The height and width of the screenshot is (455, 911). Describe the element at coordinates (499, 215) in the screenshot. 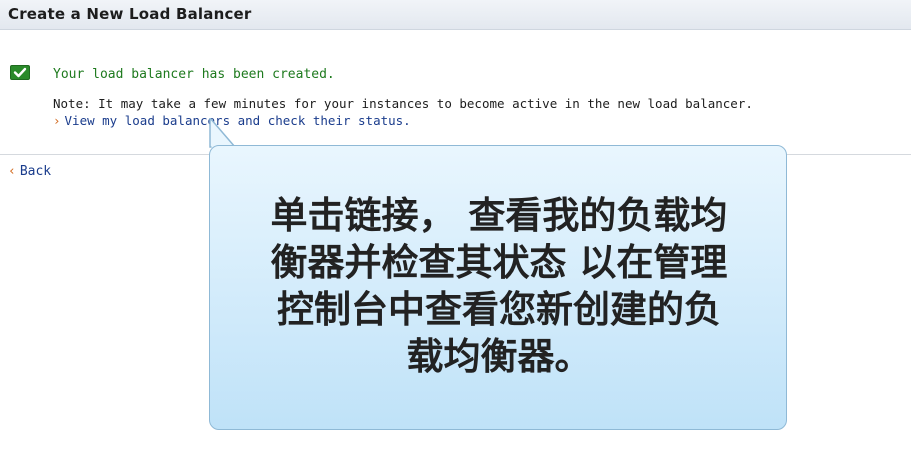

I see `callout-line: 单击链接， 查看我的负载均` at that location.